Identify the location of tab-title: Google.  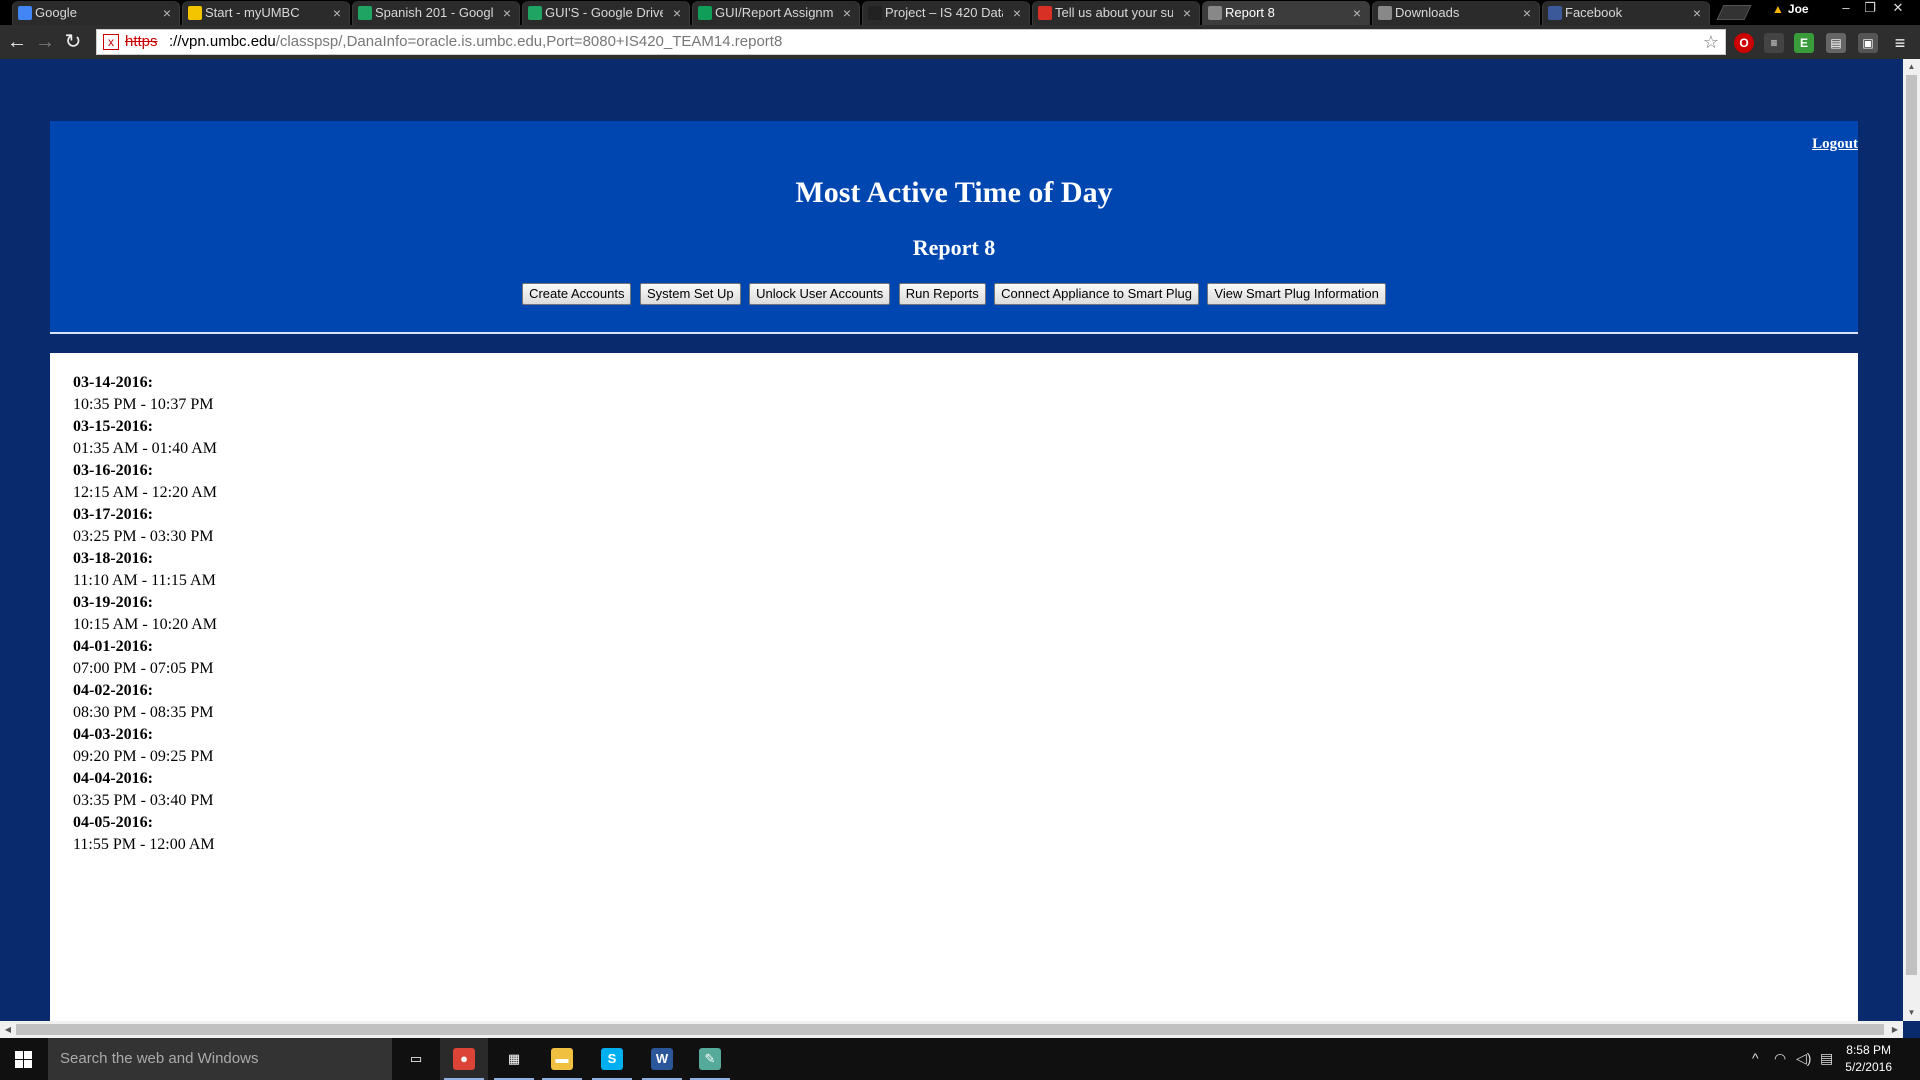
(56, 12).